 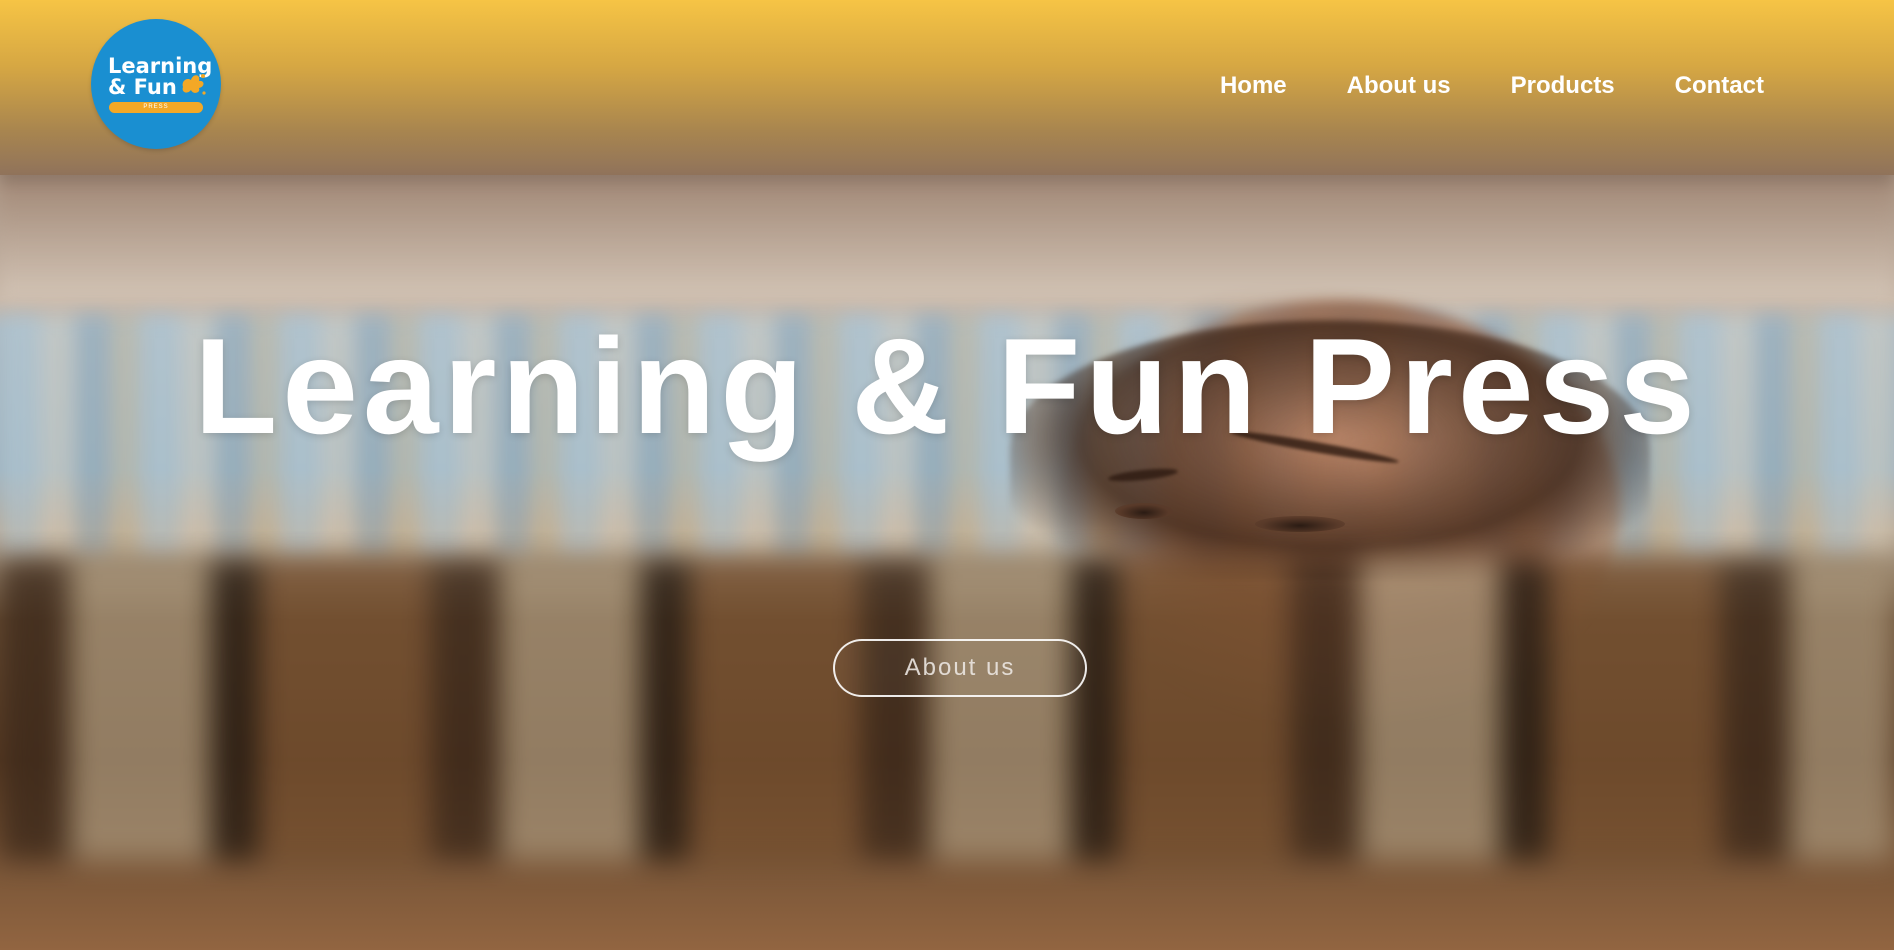 I want to click on paint-splash-icon, so click(x=194, y=84).